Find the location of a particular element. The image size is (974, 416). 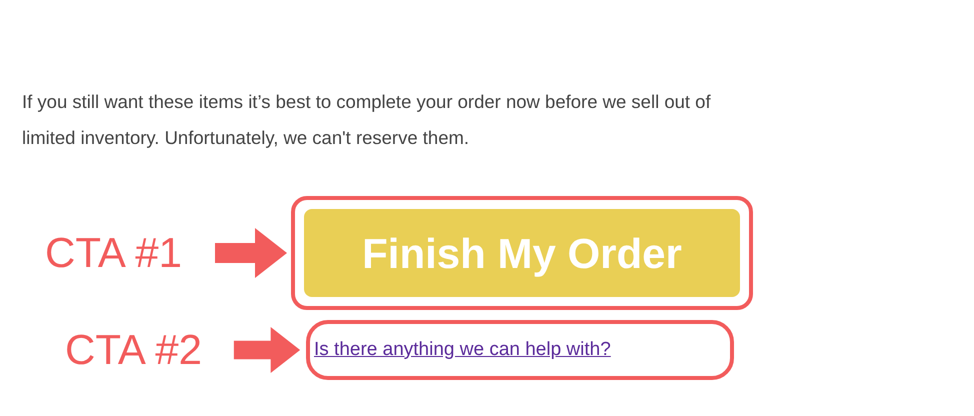

help-link: Is there anything we can help with? is located at coordinates (462, 350).